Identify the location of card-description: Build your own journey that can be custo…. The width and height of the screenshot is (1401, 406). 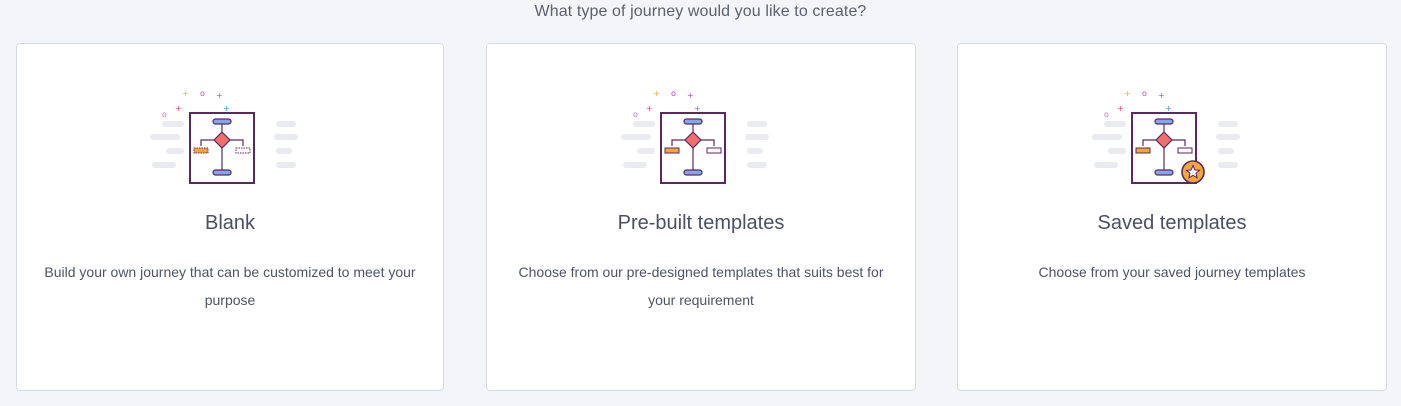
(230, 286).